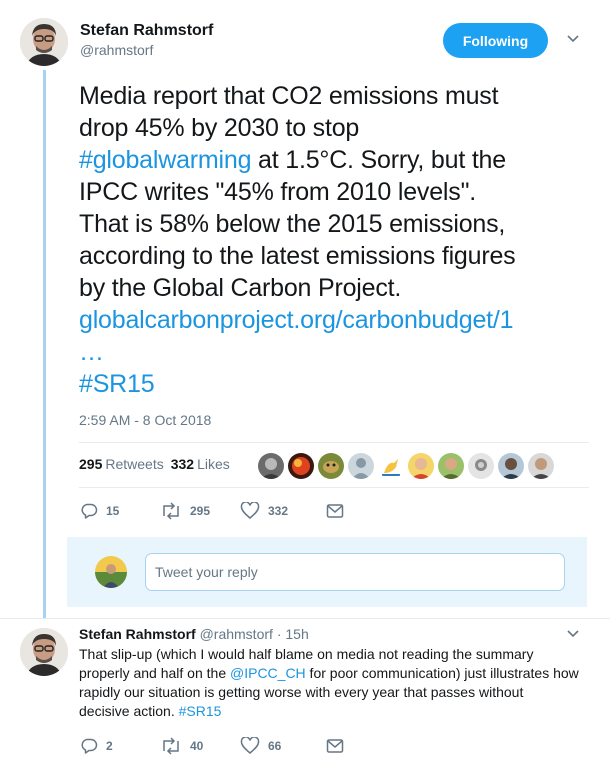 The height and width of the screenshot is (763, 610). Describe the element at coordinates (296, 634) in the screenshot. I see `reply-age: 15h` at that location.